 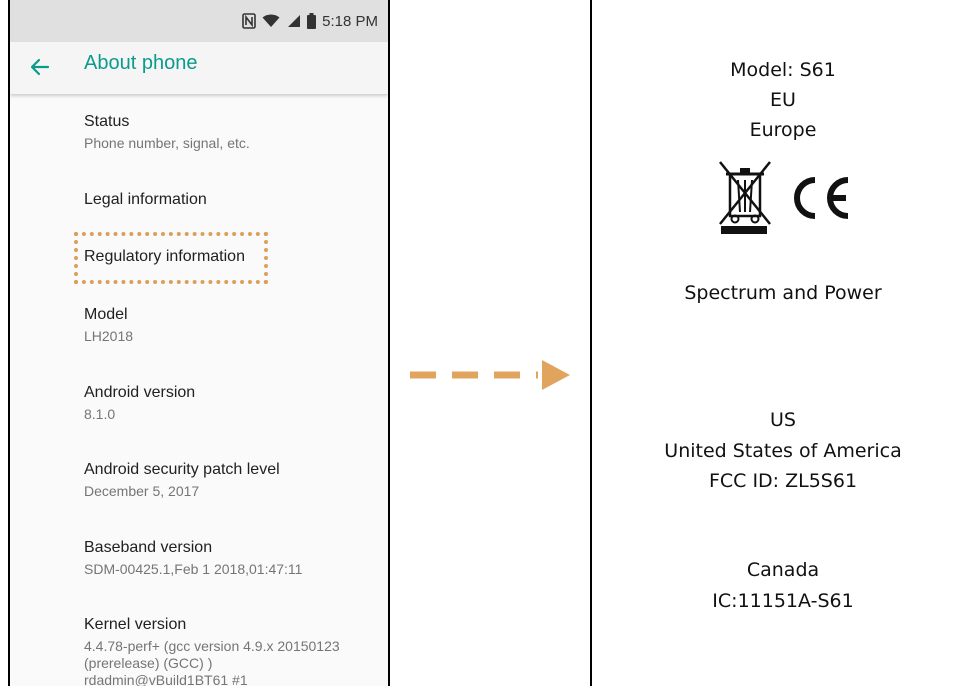 I want to click on item-summary: 8.1.0, so click(x=100, y=414).